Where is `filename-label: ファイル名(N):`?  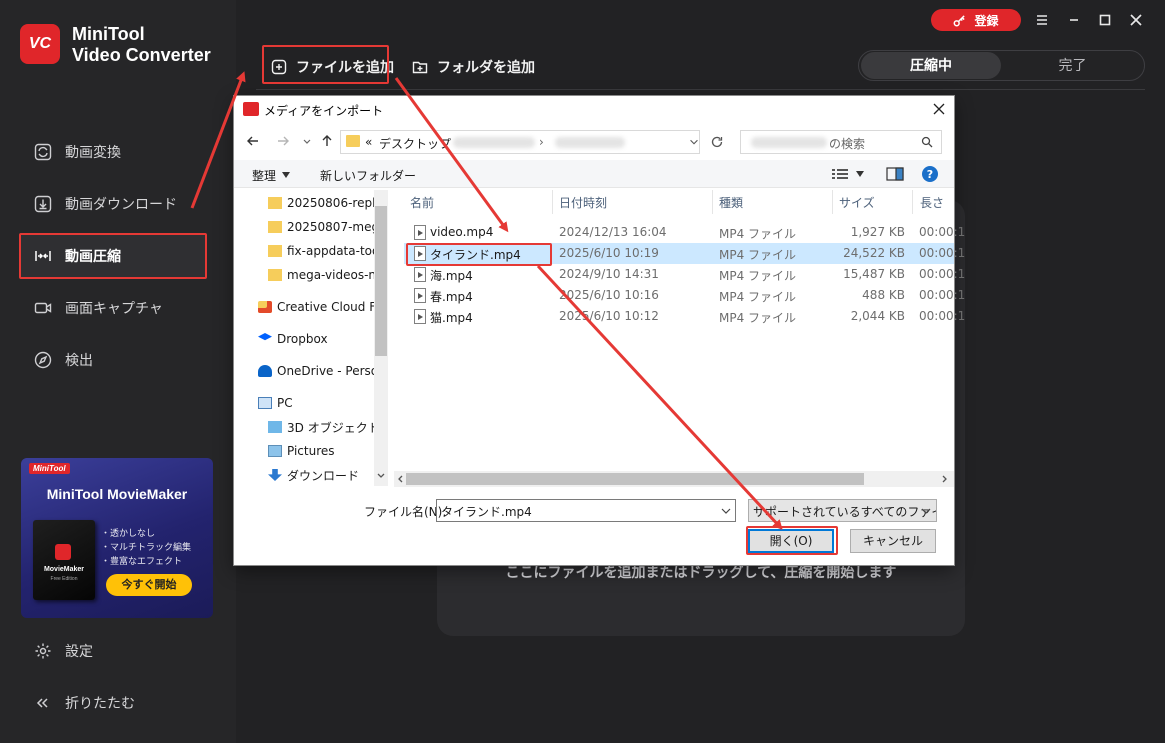 filename-label: ファイル名(N): is located at coordinates (405, 512).